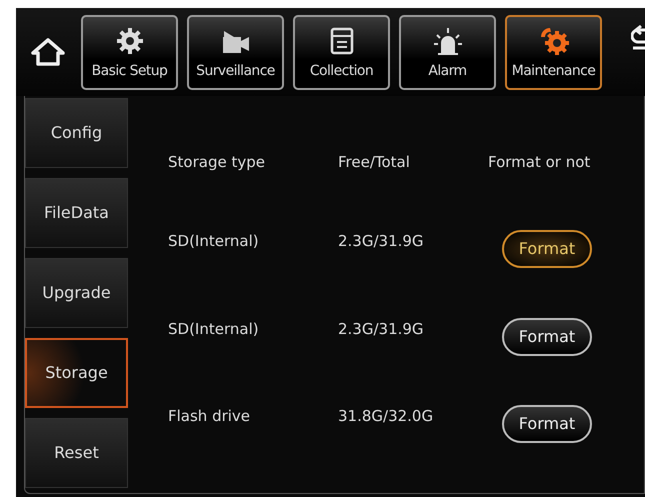  I want to click on sidebar-item: Reset, so click(76, 453).